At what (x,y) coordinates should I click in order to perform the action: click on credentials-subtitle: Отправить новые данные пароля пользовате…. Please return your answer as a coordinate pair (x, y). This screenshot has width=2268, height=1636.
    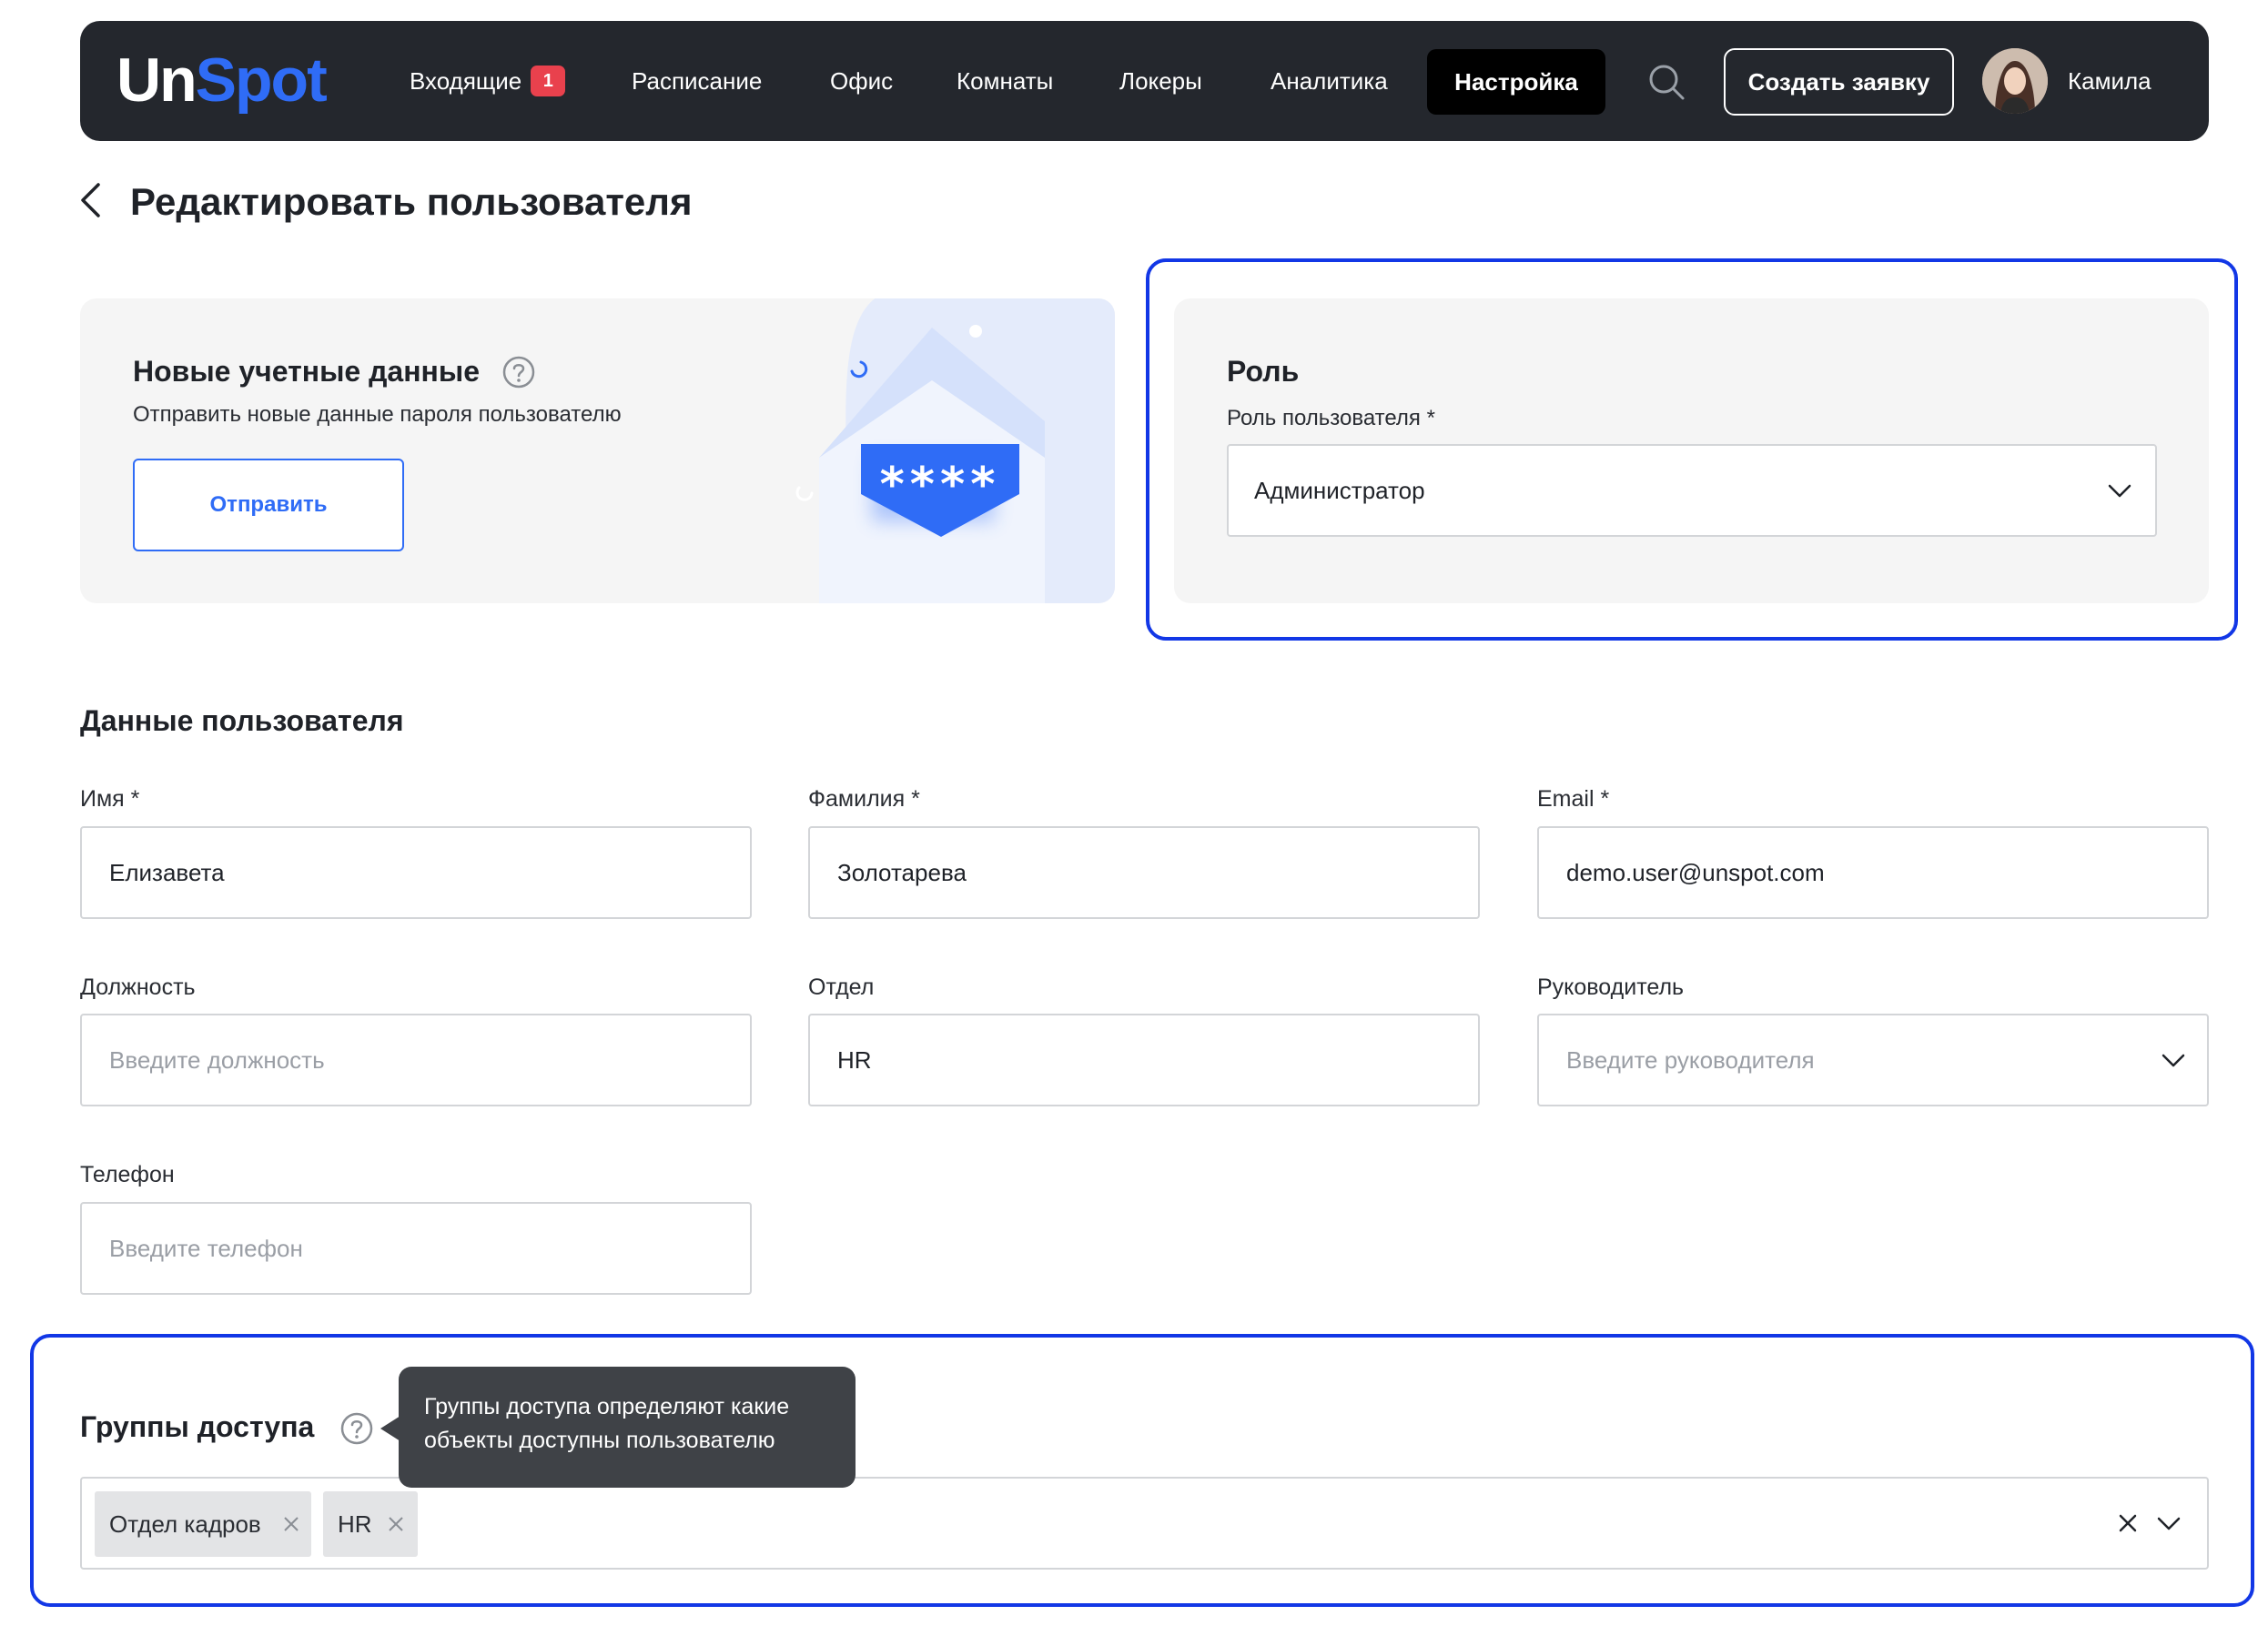
    Looking at the image, I should click on (377, 414).